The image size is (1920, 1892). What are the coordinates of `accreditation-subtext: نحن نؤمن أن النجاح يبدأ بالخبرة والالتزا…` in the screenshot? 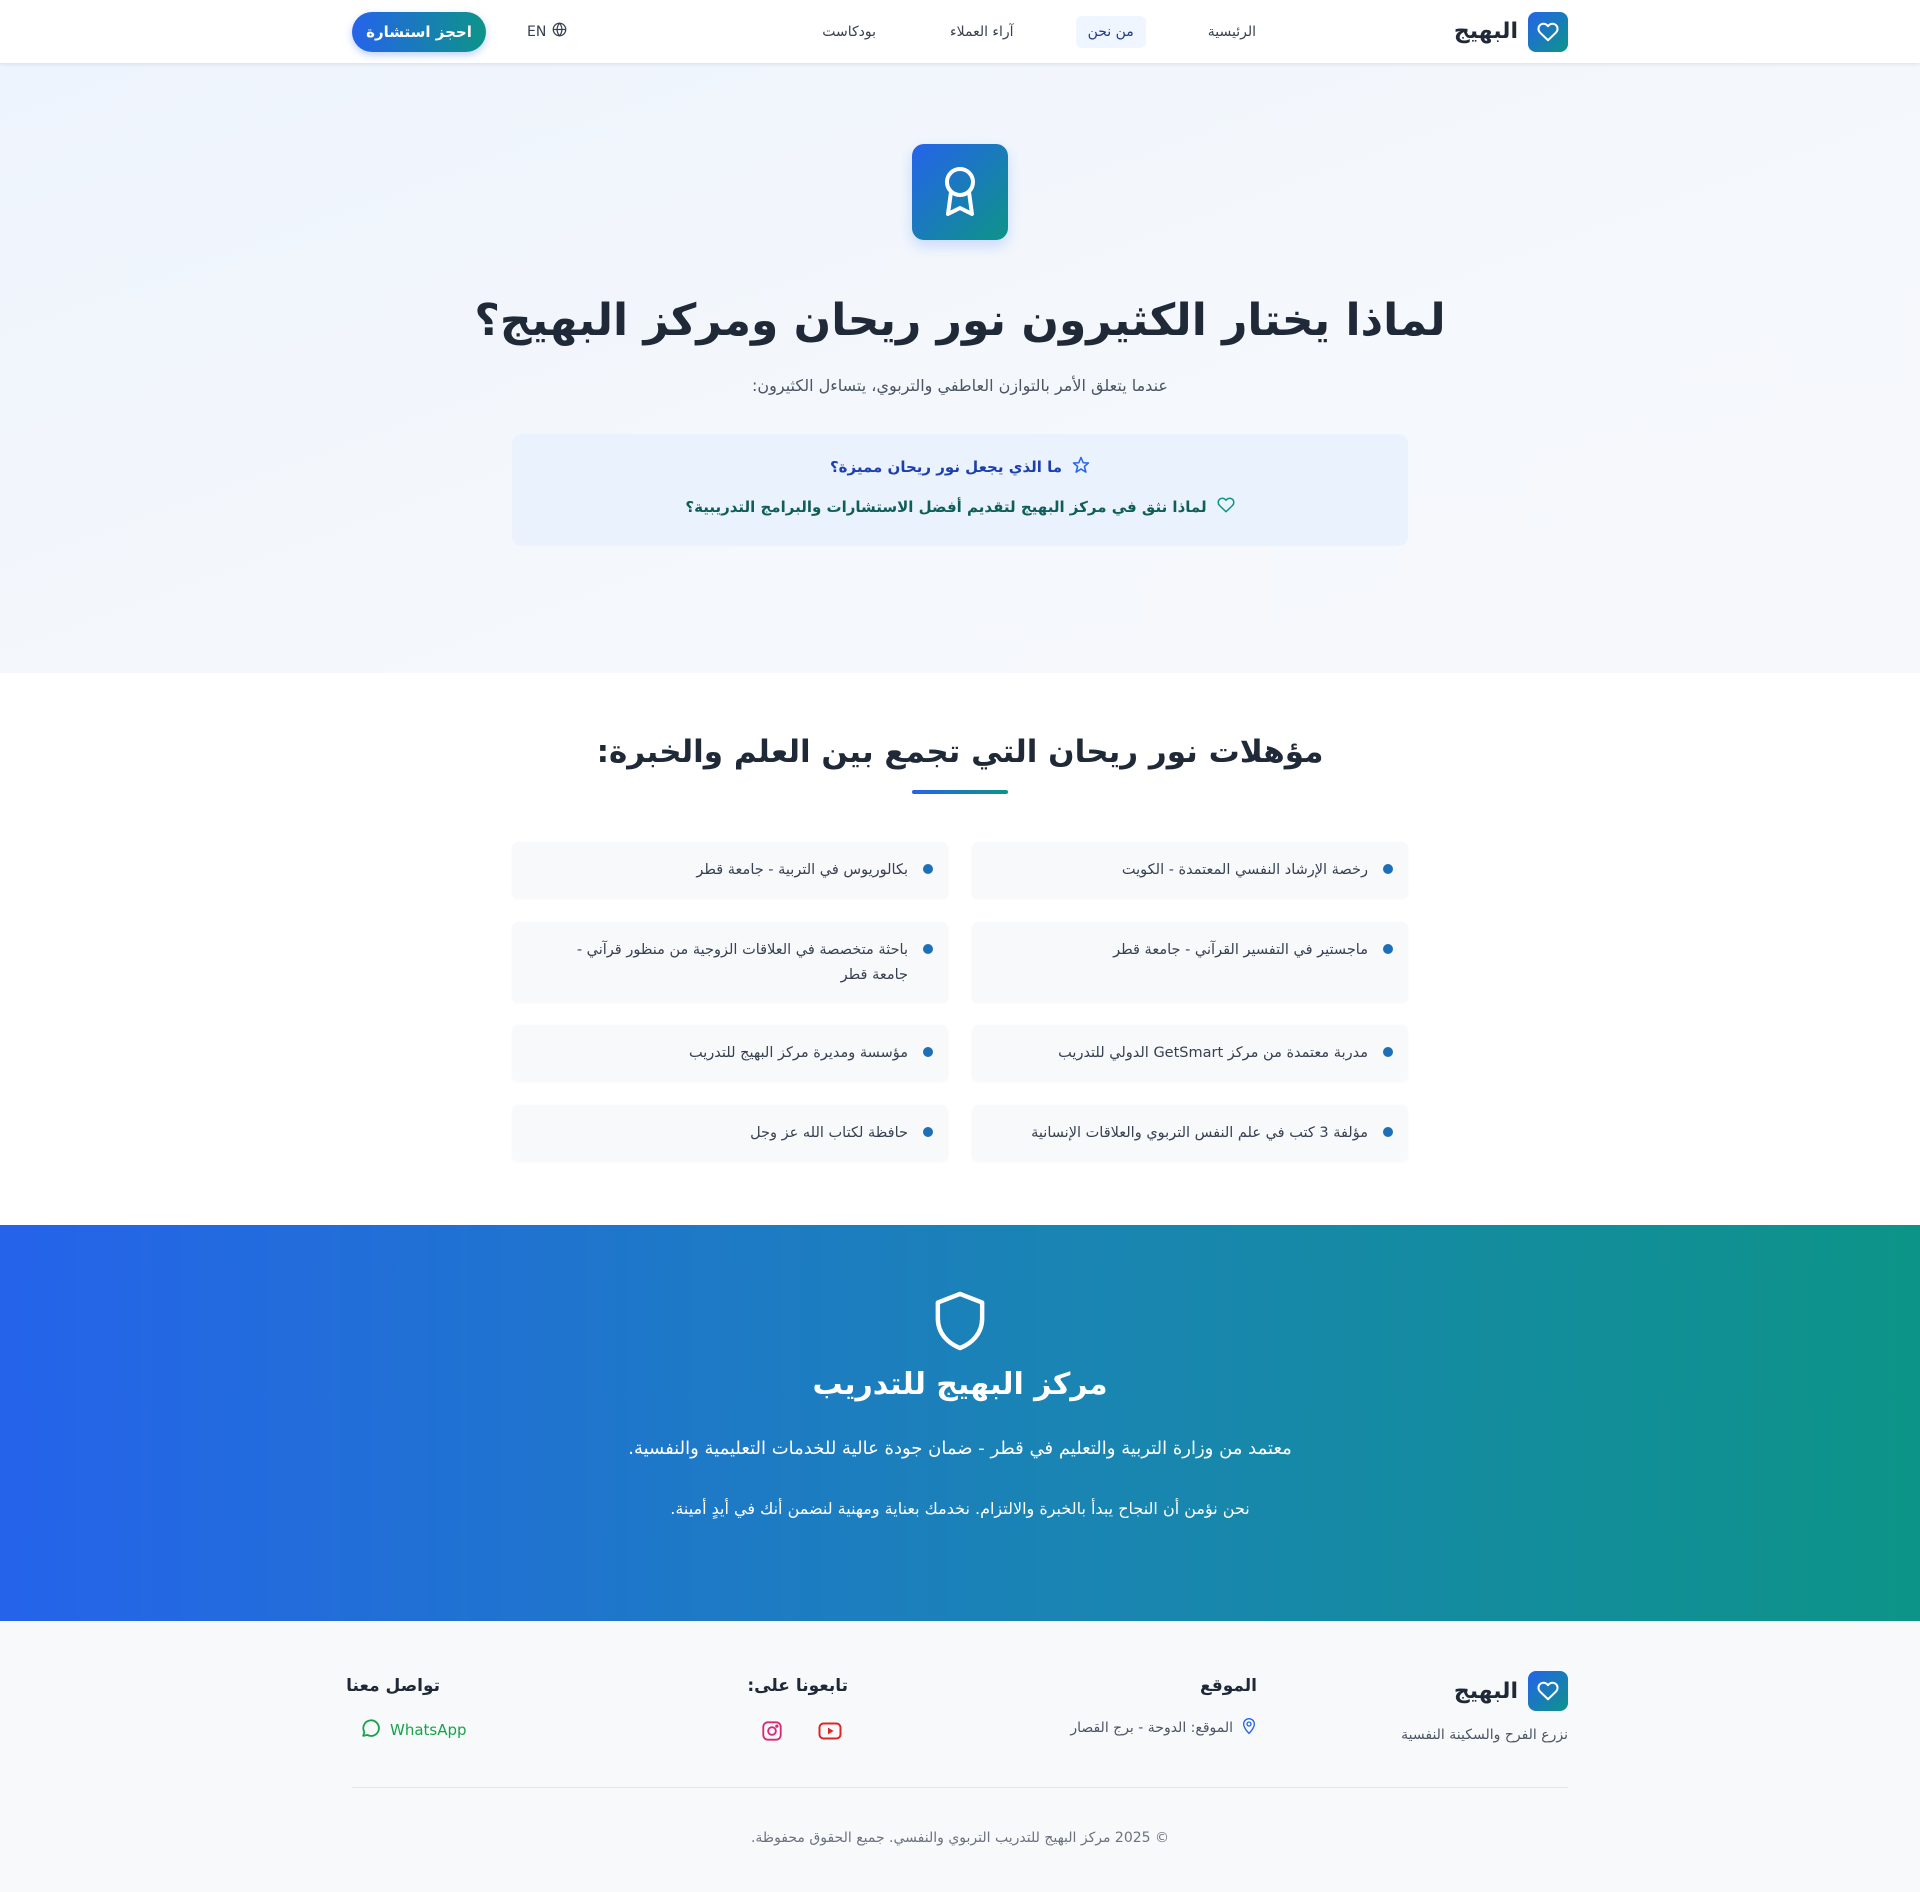 It's located at (960, 1508).